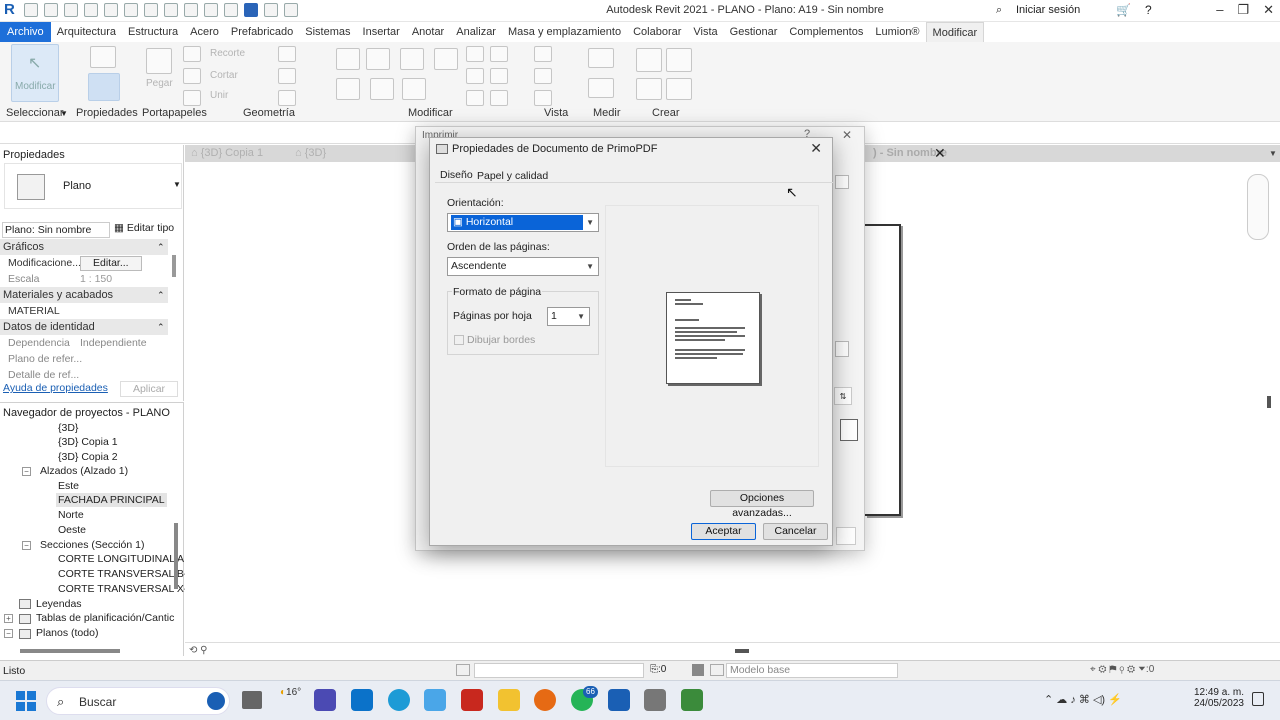 The image size is (1280, 720). What do you see at coordinates (68, 428) in the screenshot?
I see `tree-item: {3D}` at bounding box center [68, 428].